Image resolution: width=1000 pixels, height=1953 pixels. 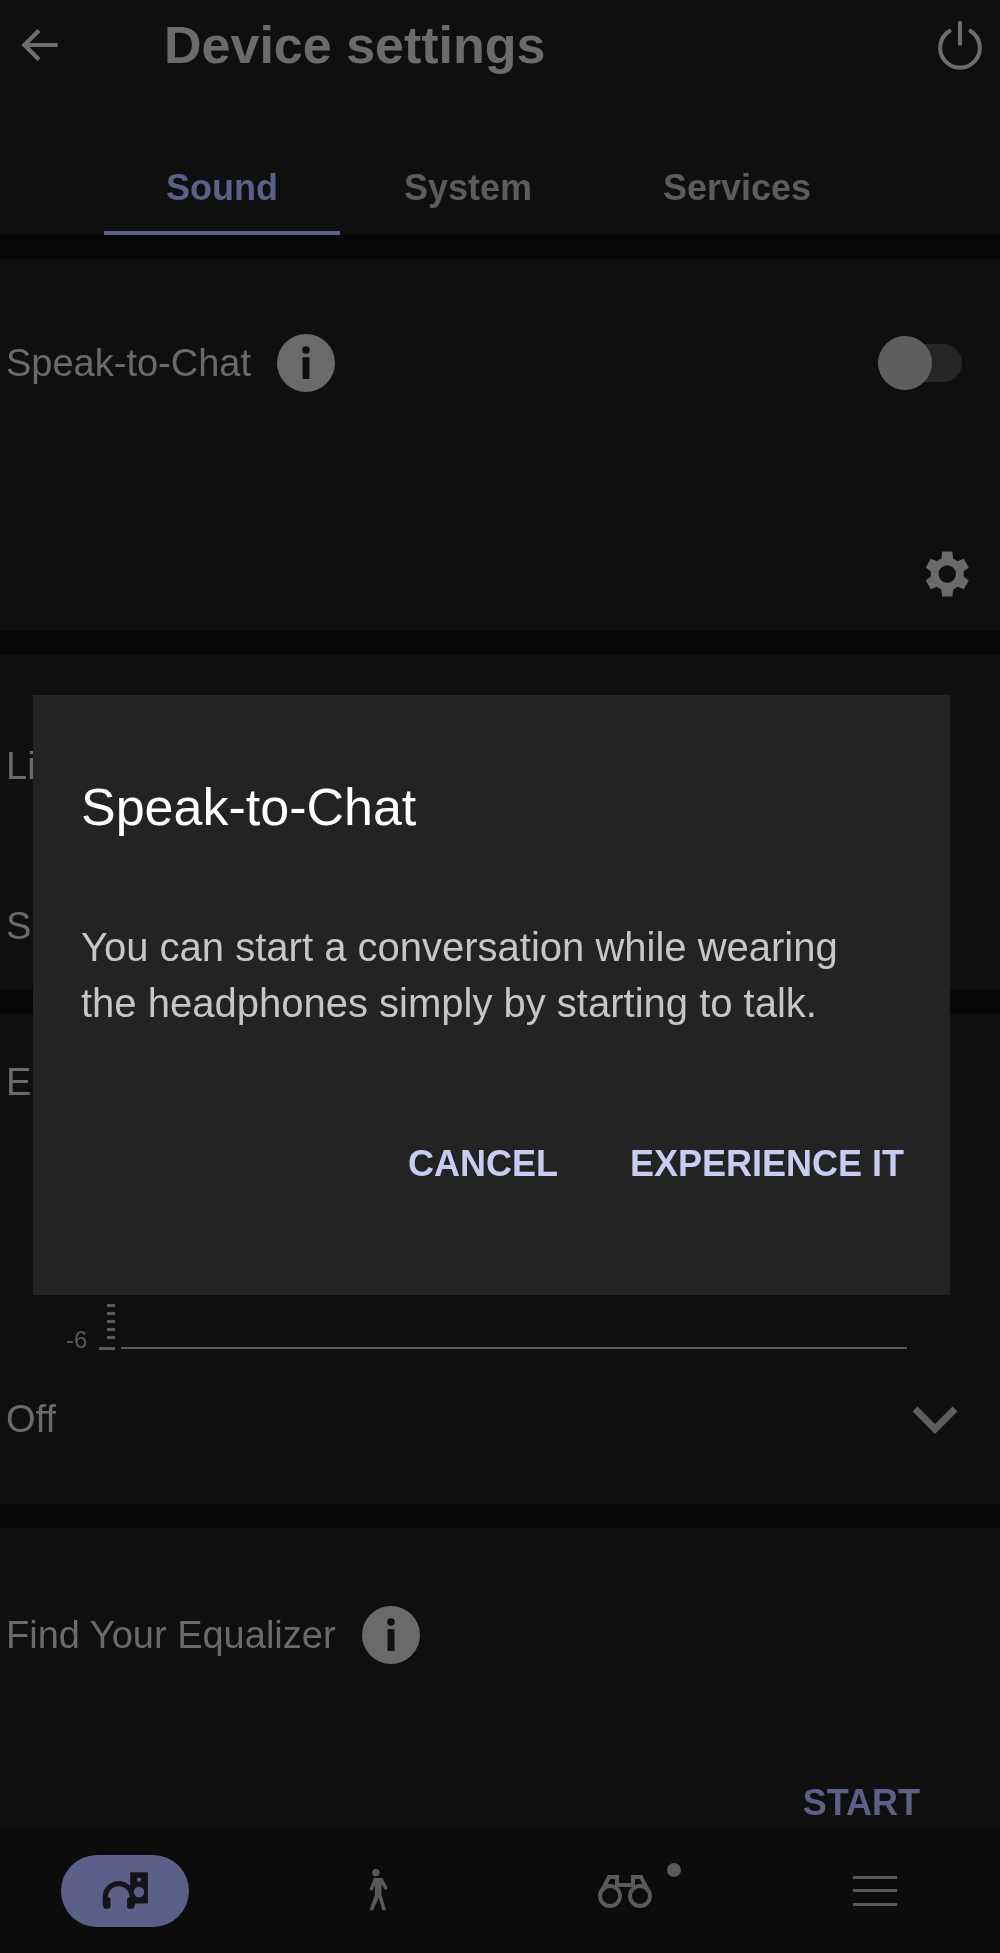 What do you see at coordinates (935, 1419) in the screenshot?
I see `chevron-down-icon` at bounding box center [935, 1419].